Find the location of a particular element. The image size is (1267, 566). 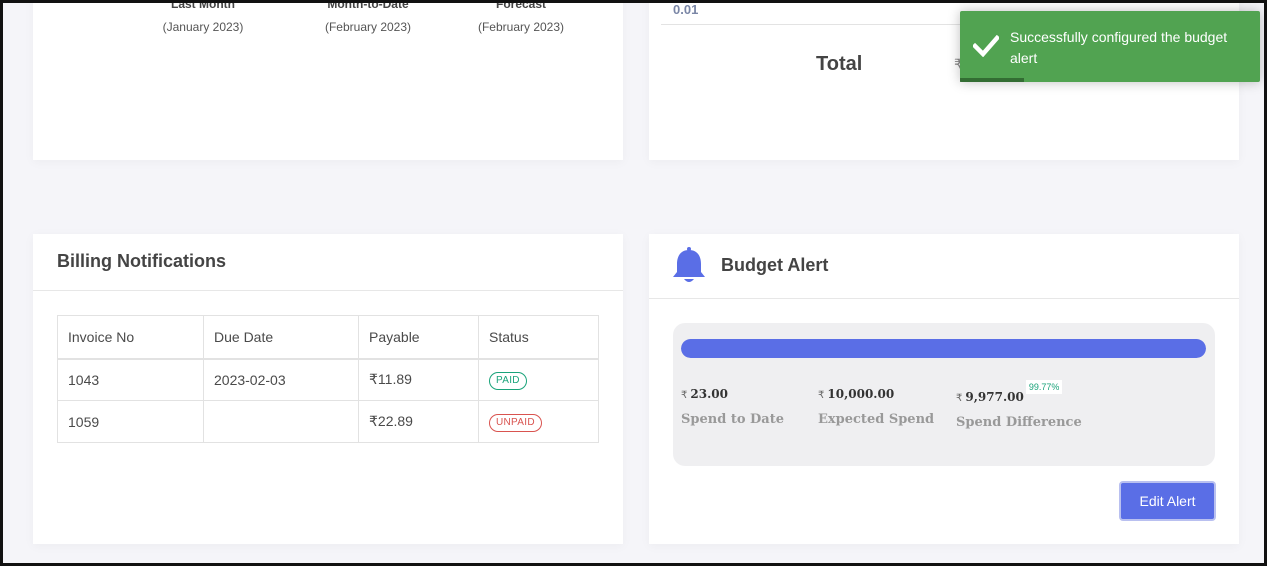

total-label: Total is located at coordinates (839, 64).